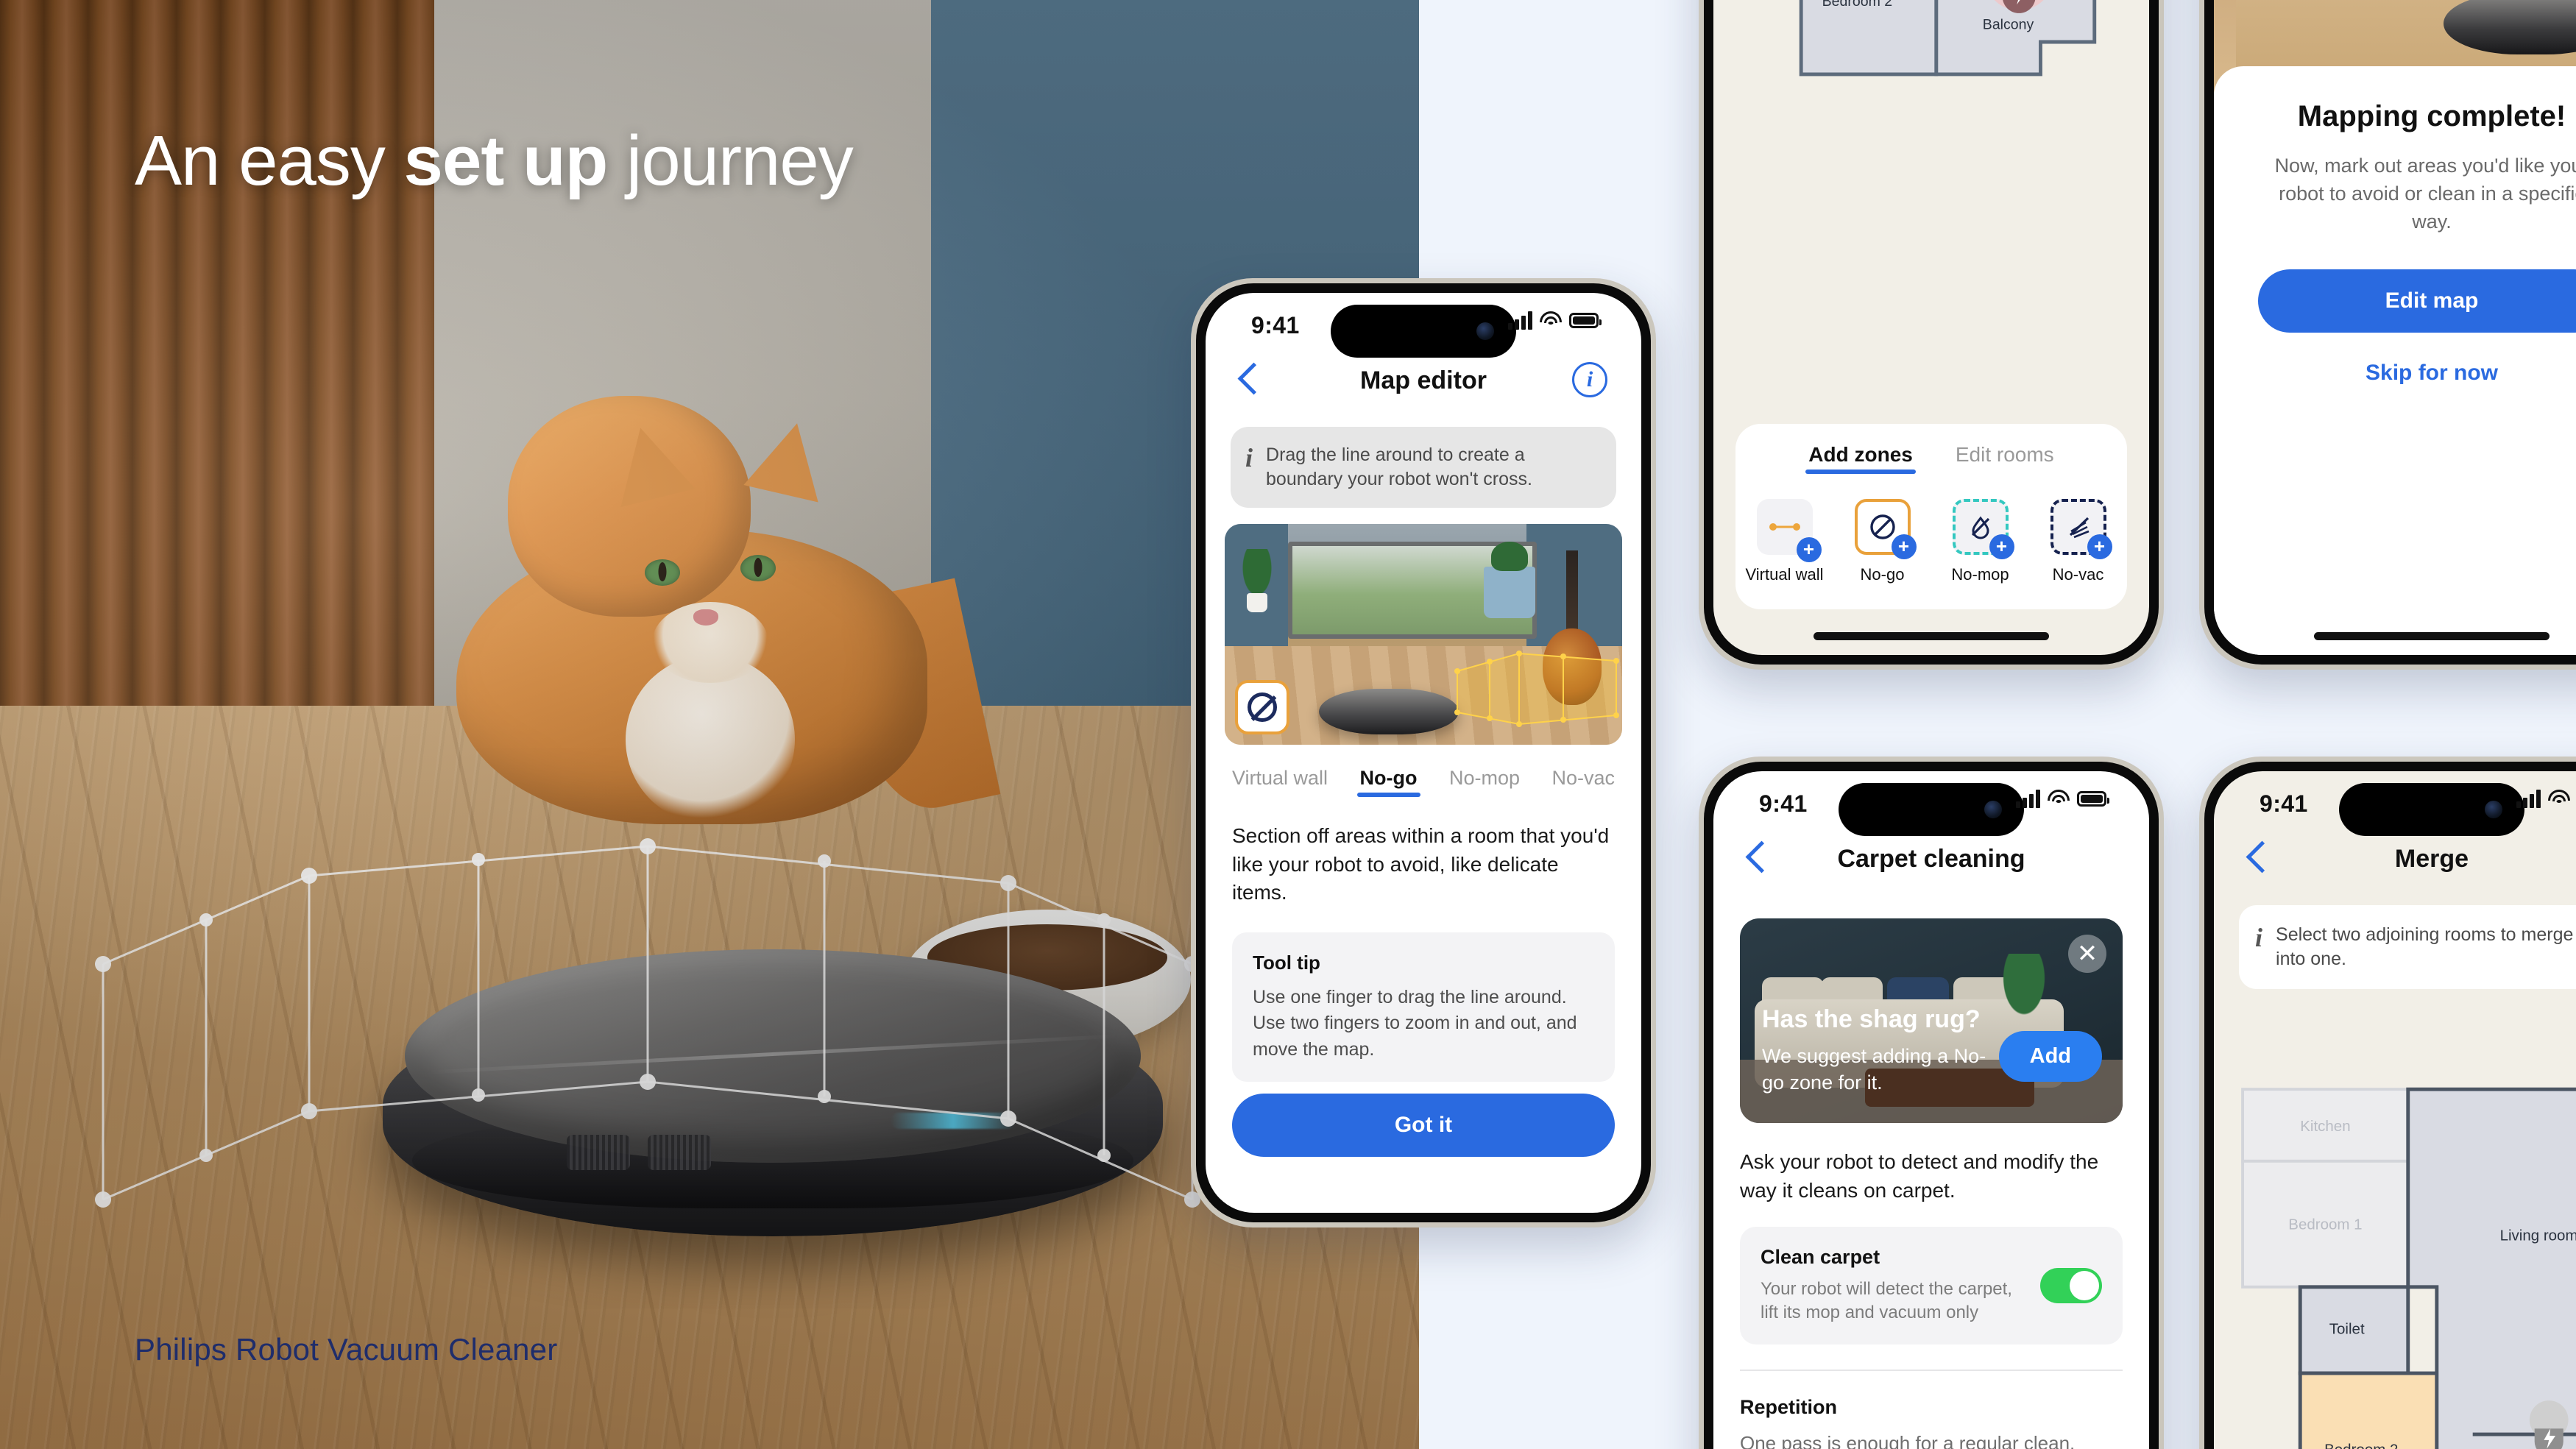 The image size is (2576, 1449). Describe the element at coordinates (2431, 859) in the screenshot. I see `nav-title: Merge` at that location.